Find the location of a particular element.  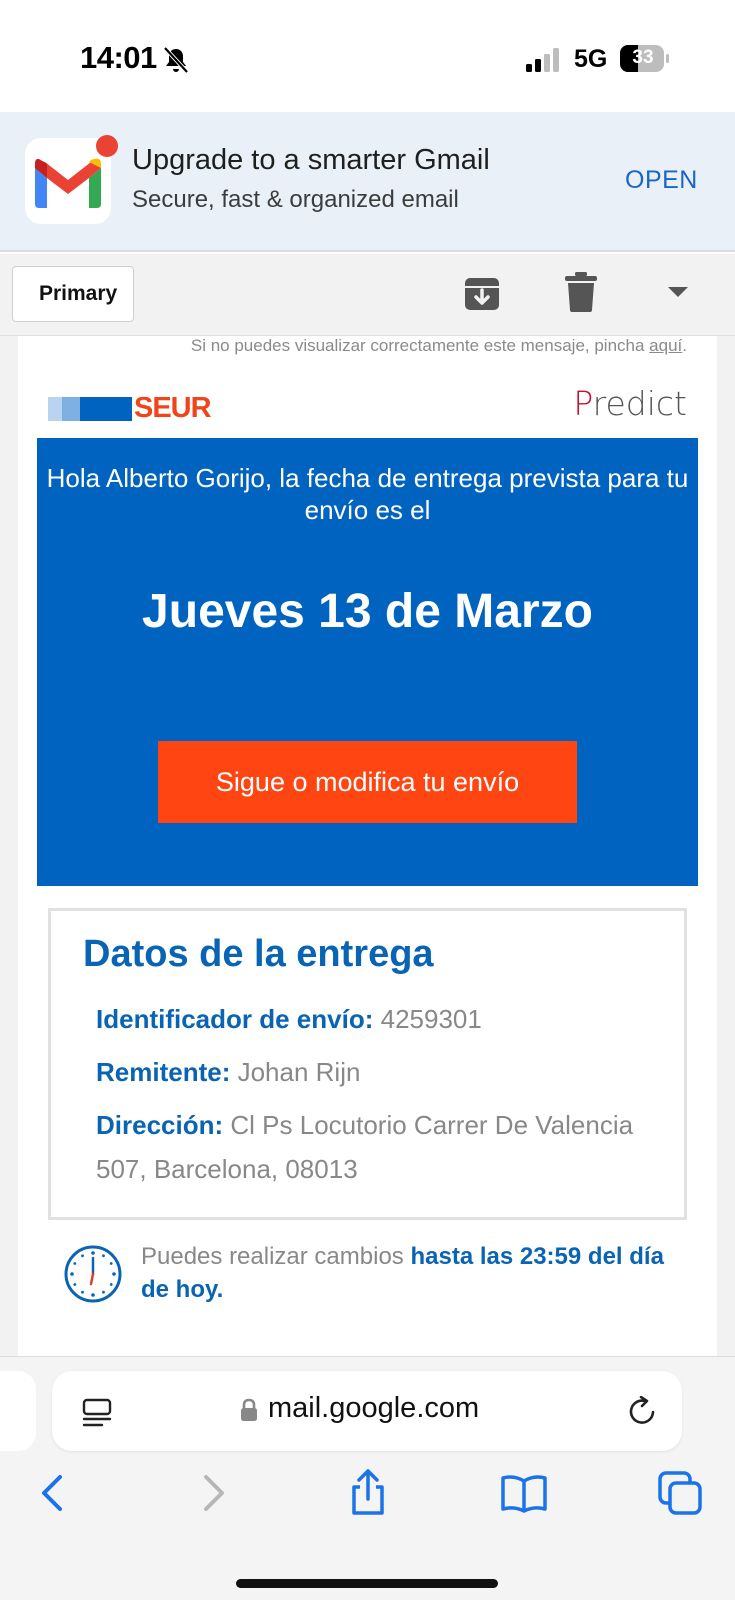

share-icon is located at coordinates (368, 1493).